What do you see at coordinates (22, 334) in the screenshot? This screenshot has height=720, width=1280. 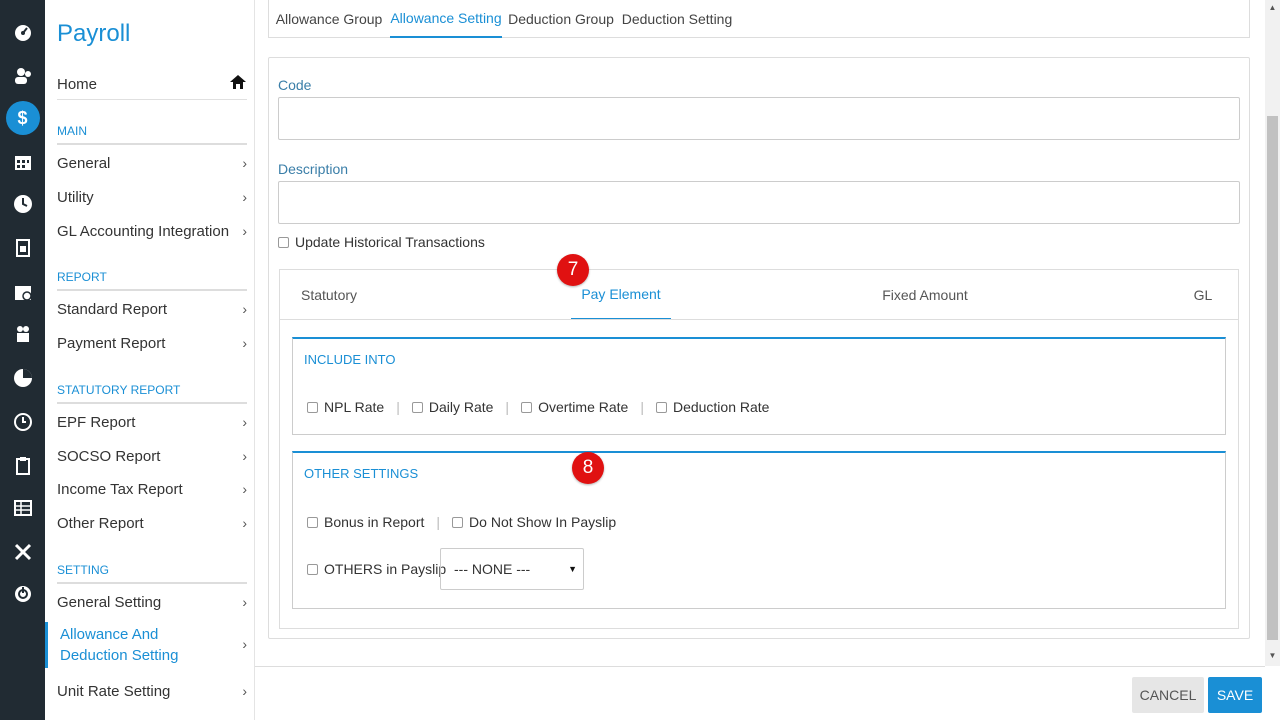 I see `gift-icon` at bounding box center [22, 334].